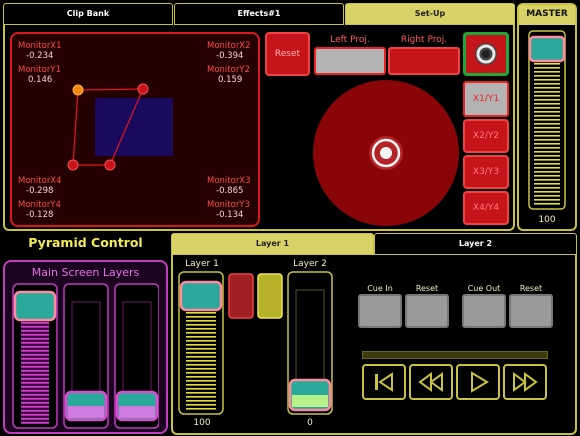 The width and height of the screenshot is (580, 436). Describe the element at coordinates (475, 244) in the screenshot. I see `tab-layer-2: Layer 2` at that location.